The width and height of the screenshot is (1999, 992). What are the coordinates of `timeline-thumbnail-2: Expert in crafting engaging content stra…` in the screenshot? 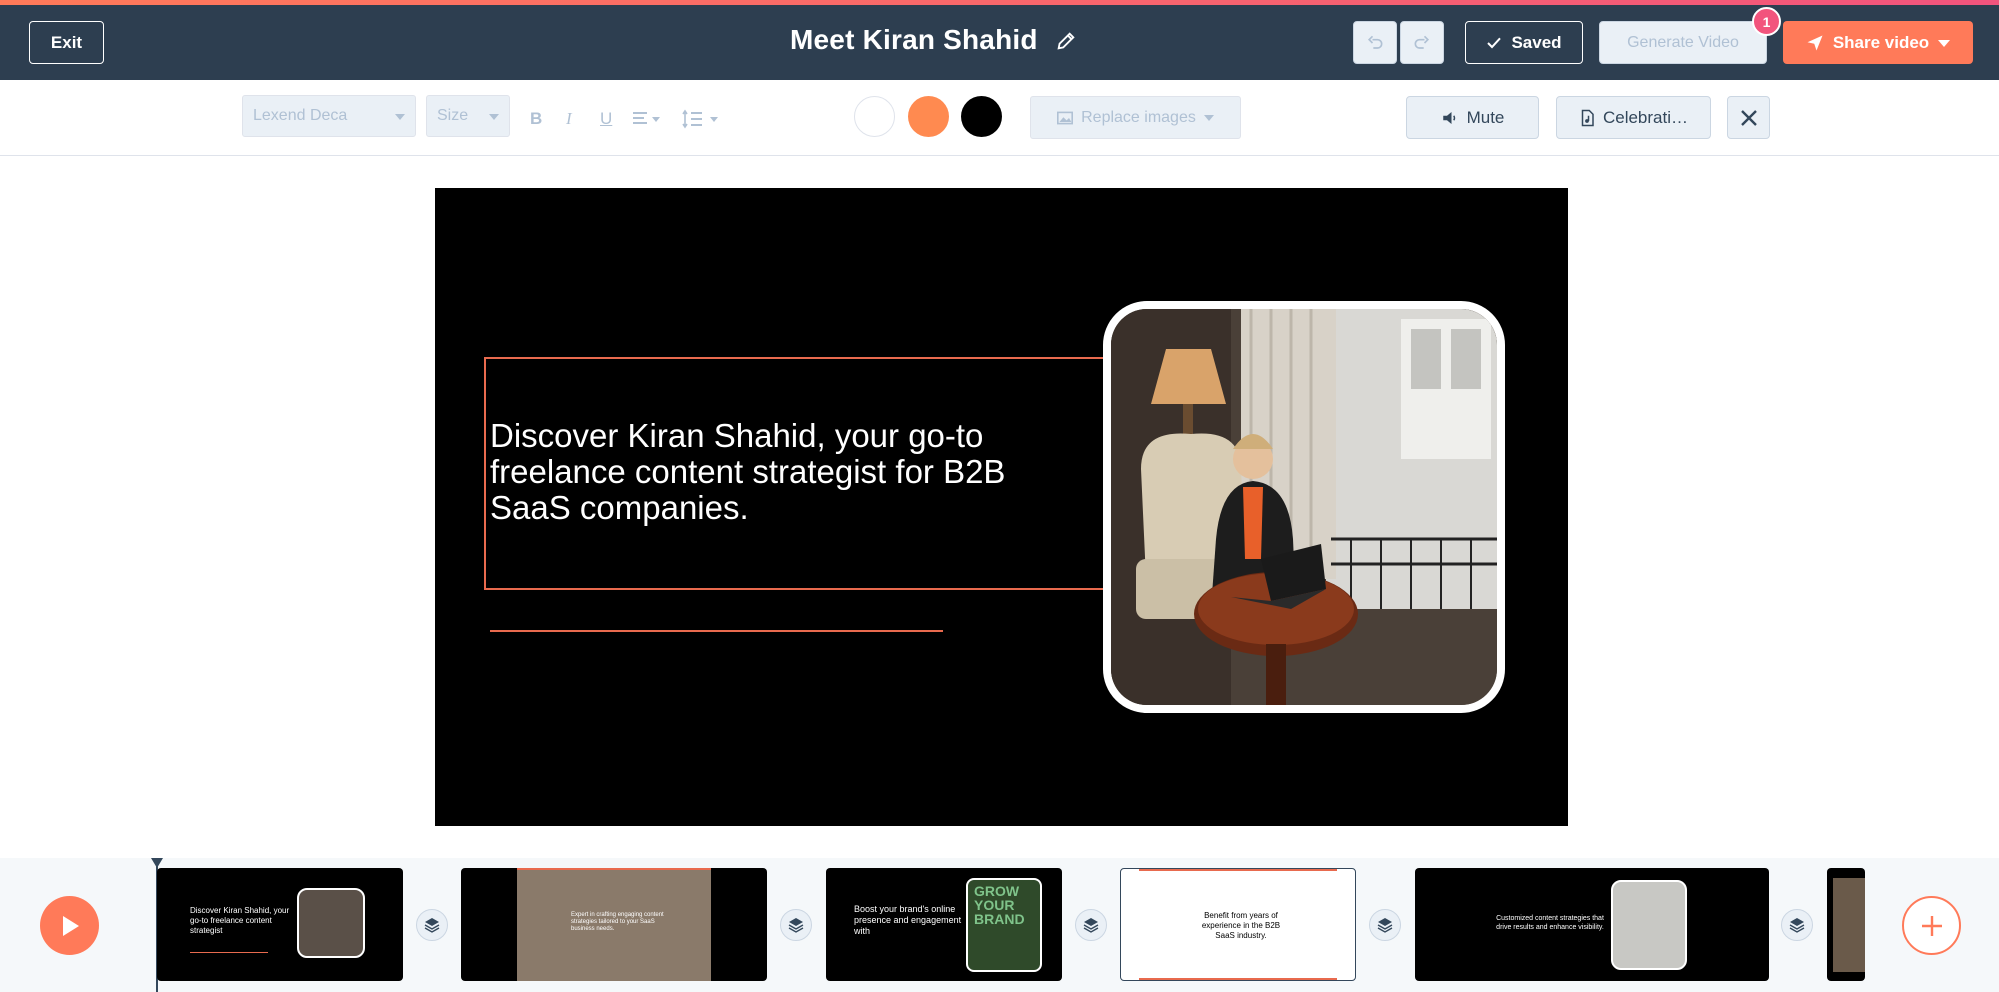 It's located at (614, 924).